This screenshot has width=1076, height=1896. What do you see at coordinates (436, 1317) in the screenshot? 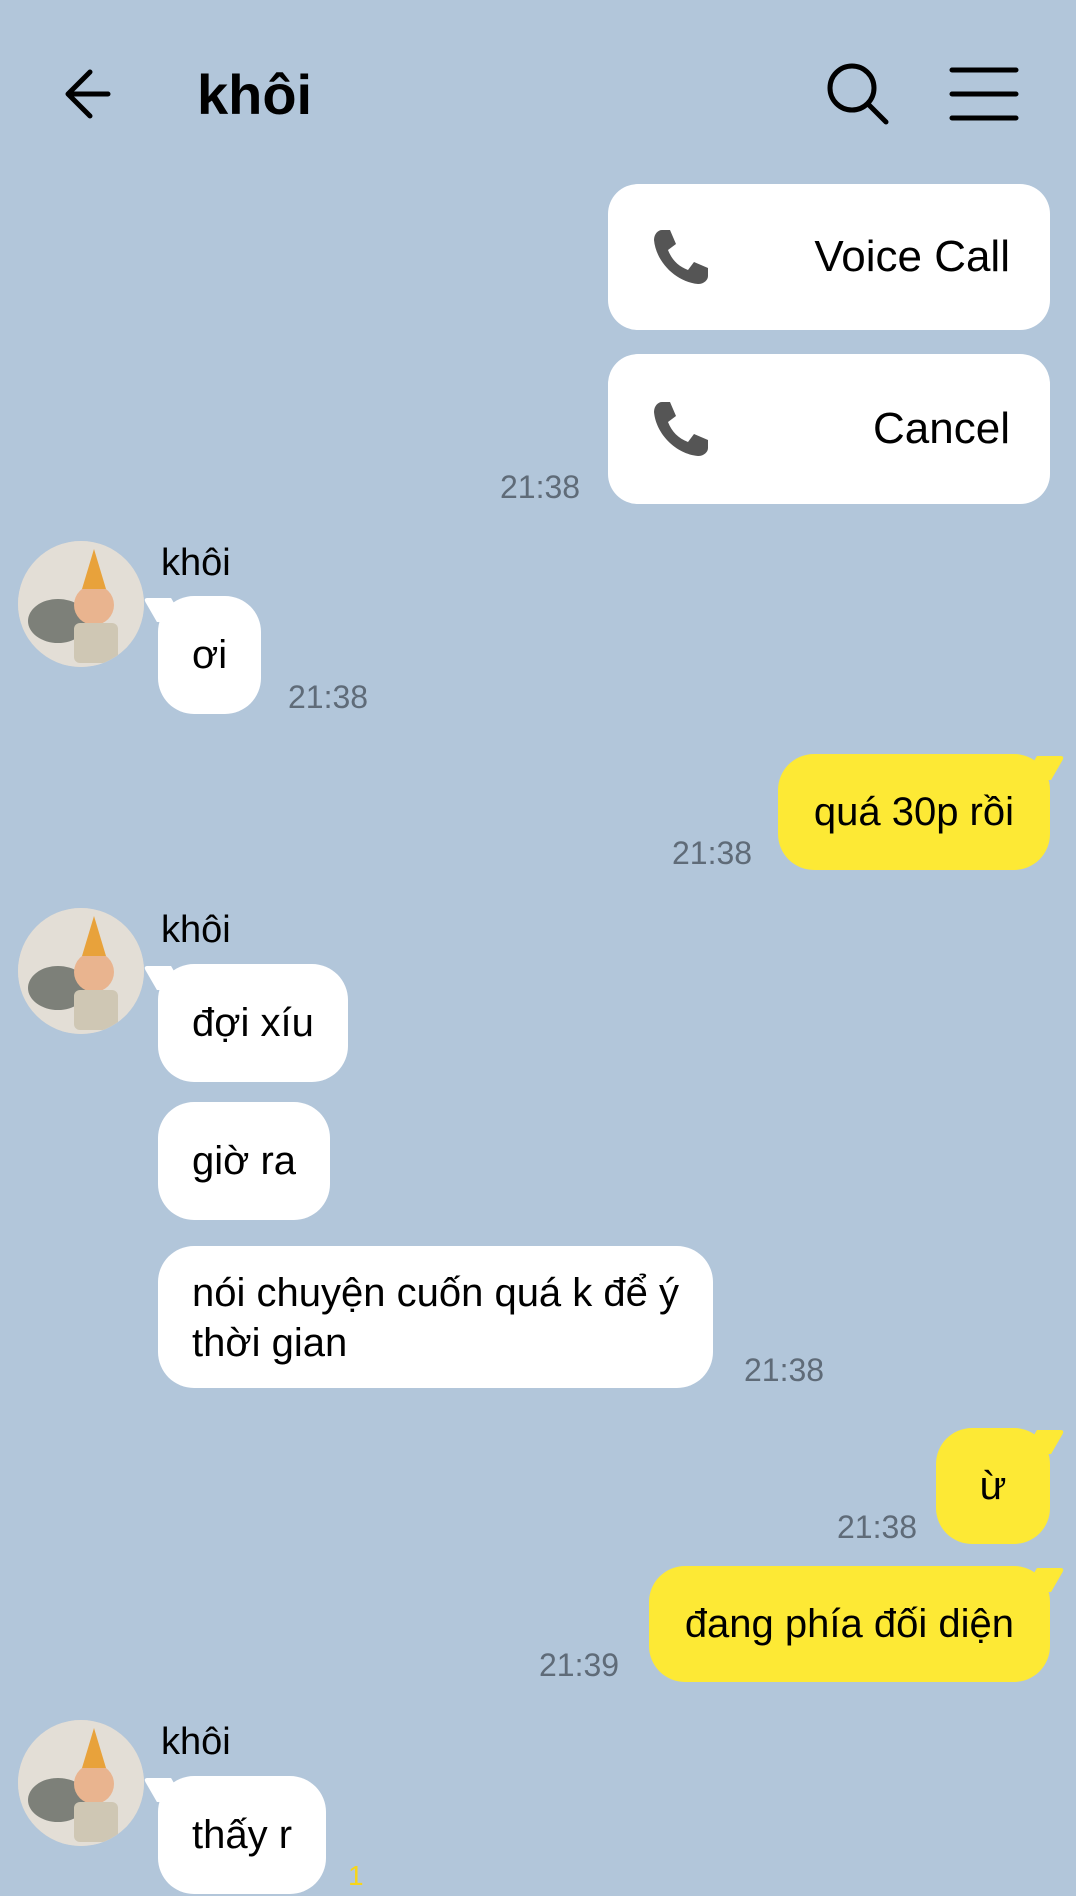
I see `incoming-message: nói chuyện cuốn quá k để ý thời gian` at bounding box center [436, 1317].